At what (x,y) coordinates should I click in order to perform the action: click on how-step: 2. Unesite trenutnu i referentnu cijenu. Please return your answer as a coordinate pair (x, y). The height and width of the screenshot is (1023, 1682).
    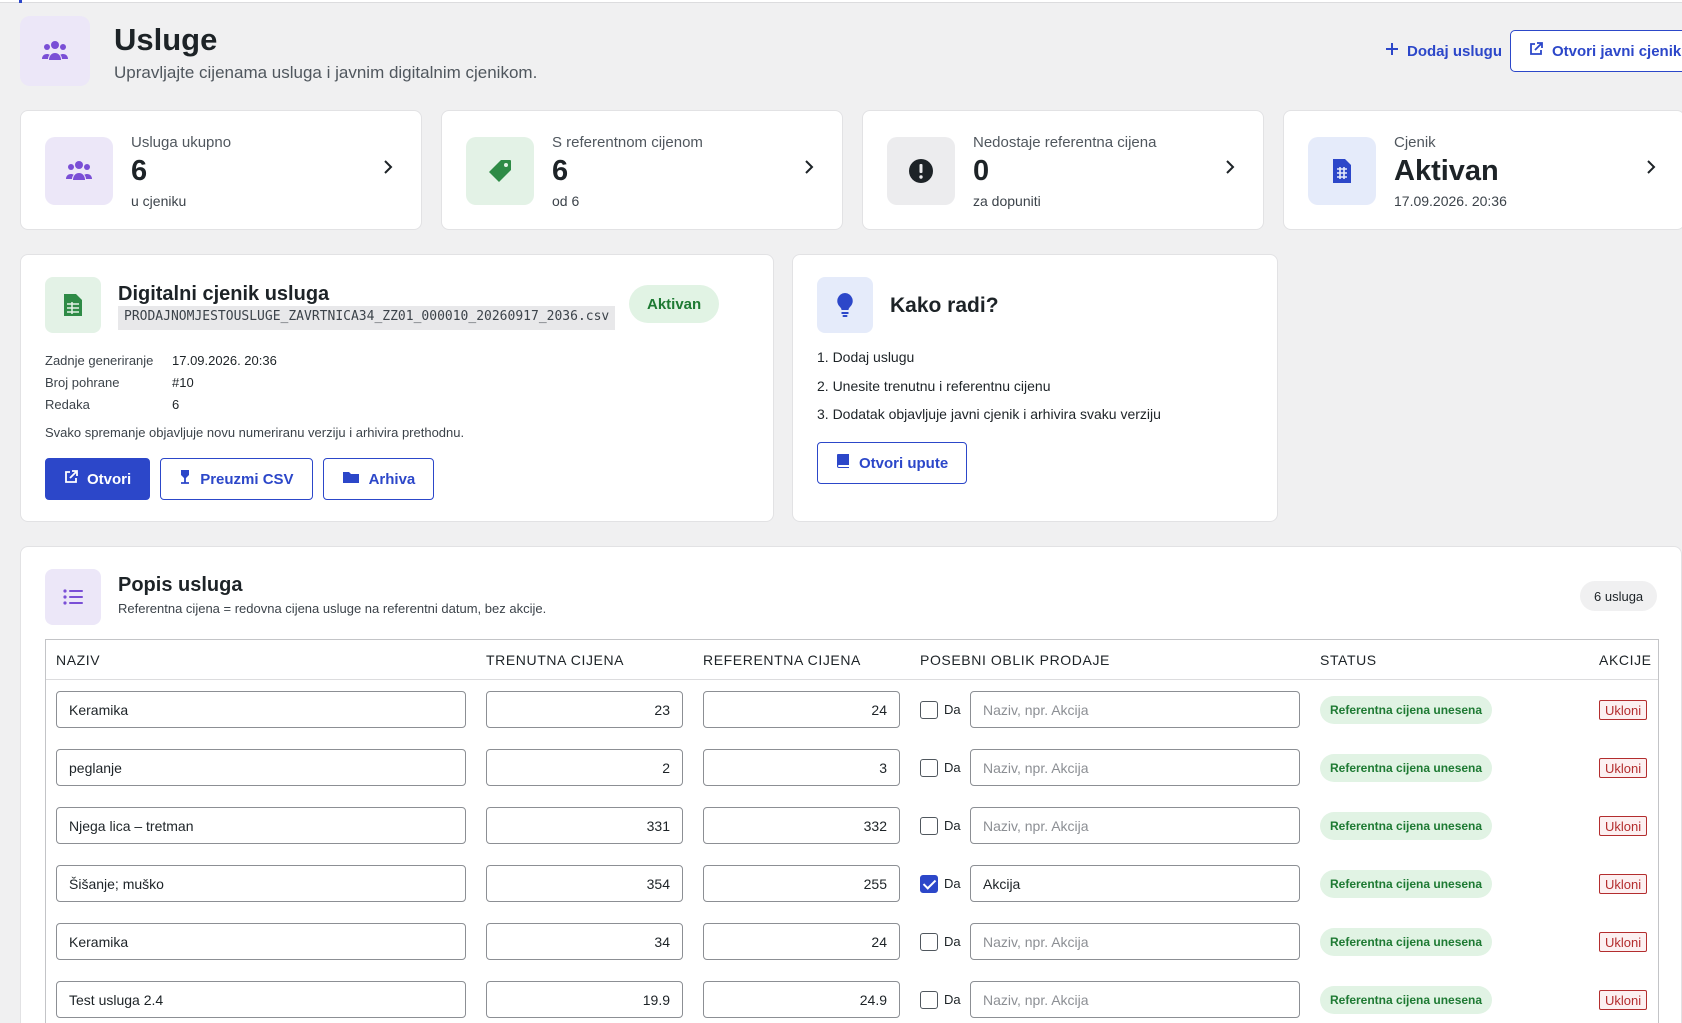
    Looking at the image, I should click on (934, 385).